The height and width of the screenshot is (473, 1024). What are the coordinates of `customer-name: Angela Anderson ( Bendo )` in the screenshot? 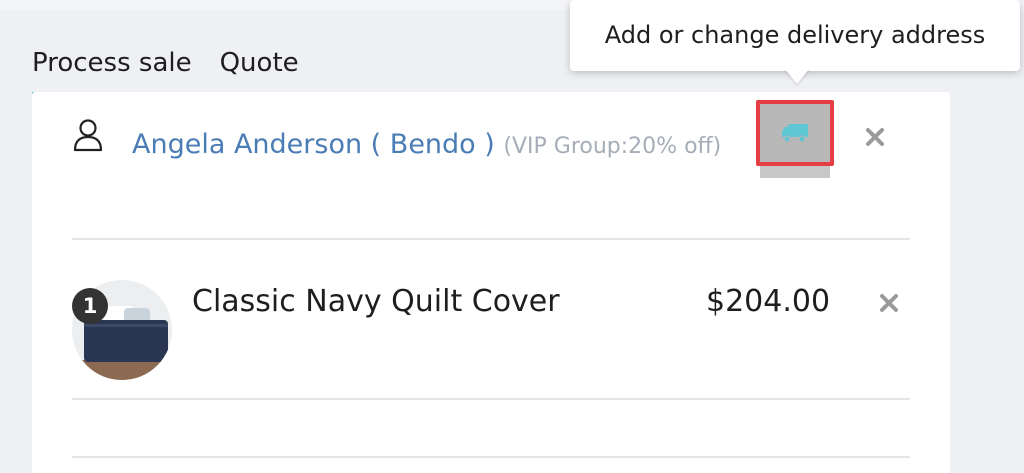 It's located at (313, 144).